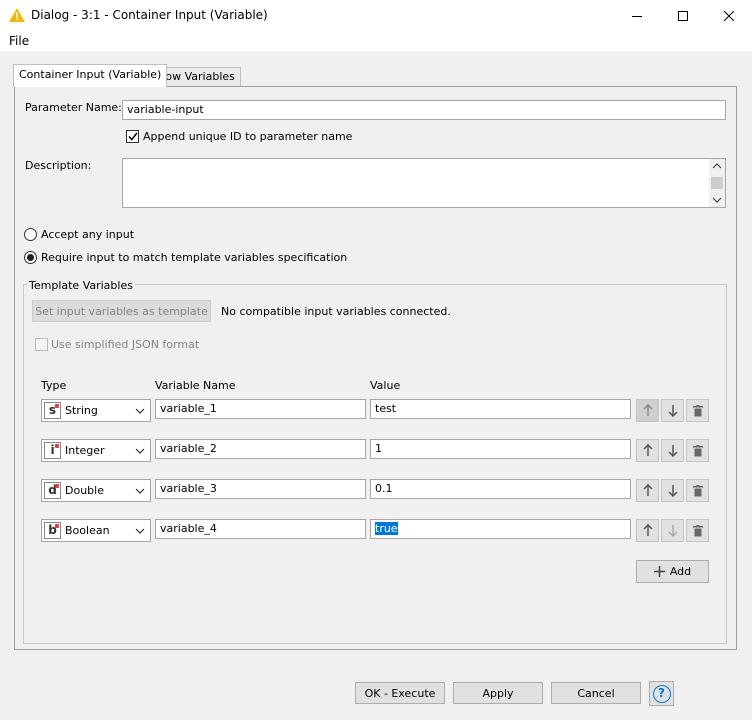 This screenshot has height=720, width=752. I want to click on variable-name-input-row-2: variable_2, so click(260, 449).